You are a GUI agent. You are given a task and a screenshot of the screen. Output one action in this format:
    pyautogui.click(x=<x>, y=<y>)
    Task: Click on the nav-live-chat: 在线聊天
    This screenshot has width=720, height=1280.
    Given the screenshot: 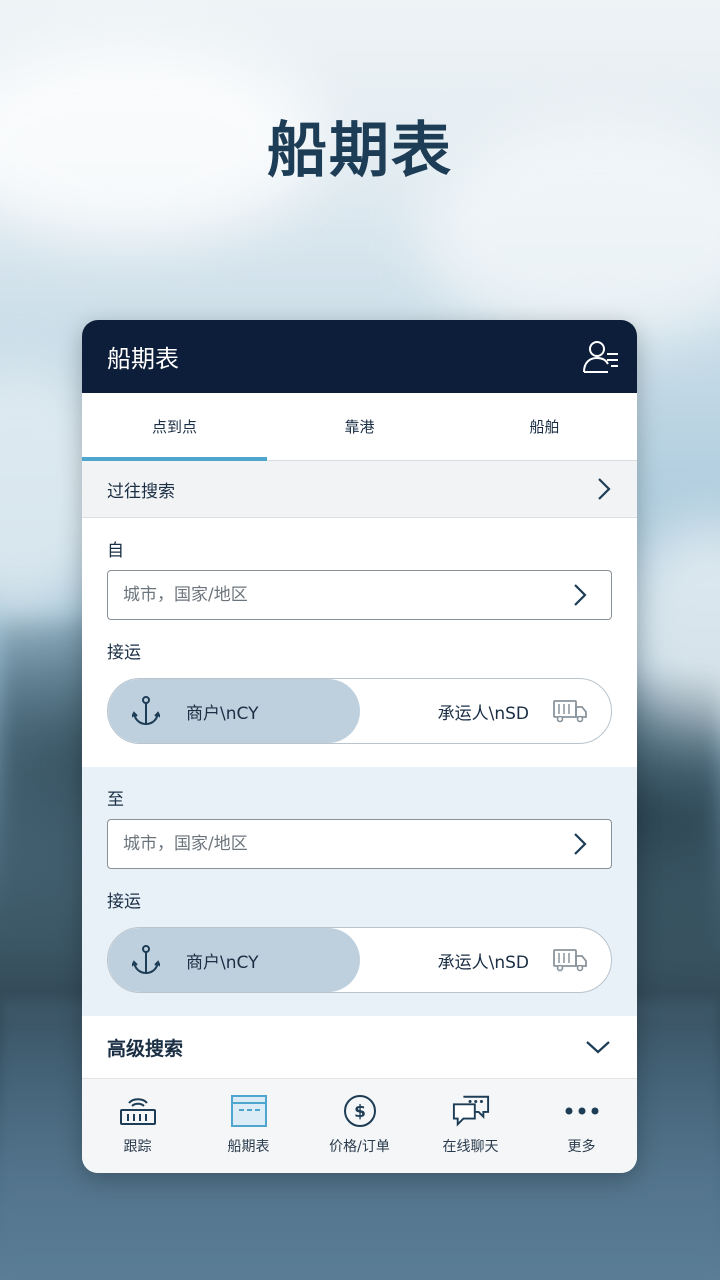 What is the action you would take?
    pyautogui.click(x=470, y=1125)
    